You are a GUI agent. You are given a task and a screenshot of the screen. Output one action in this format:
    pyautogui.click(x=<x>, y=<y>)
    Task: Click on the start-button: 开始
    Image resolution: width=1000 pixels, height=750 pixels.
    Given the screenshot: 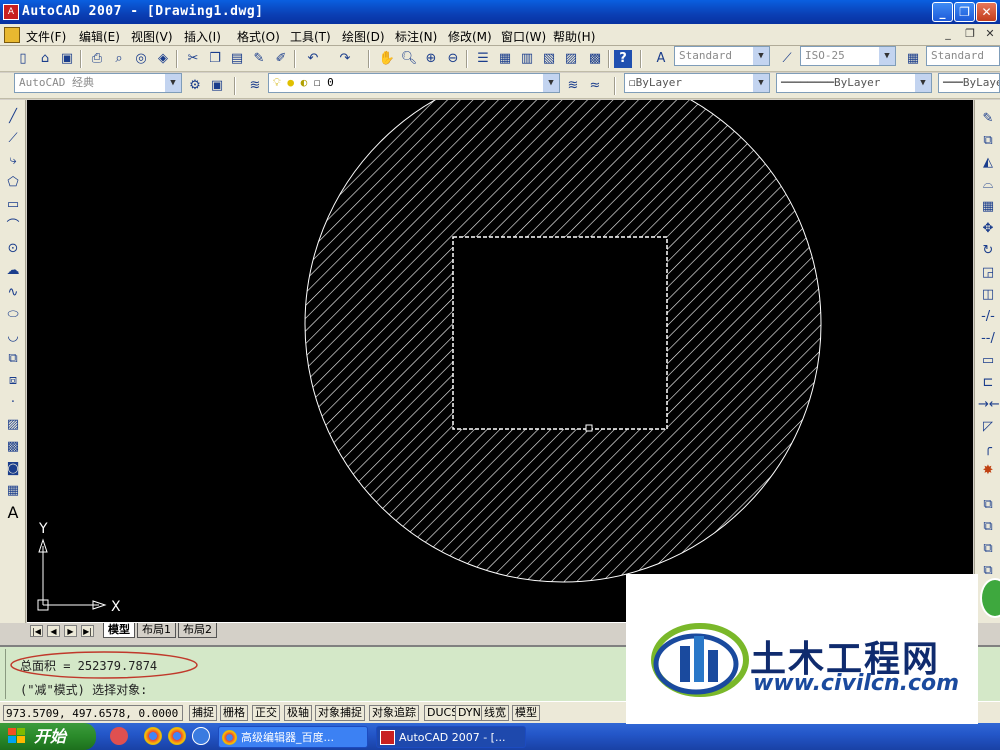 What is the action you would take?
    pyautogui.click(x=48, y=736)
    